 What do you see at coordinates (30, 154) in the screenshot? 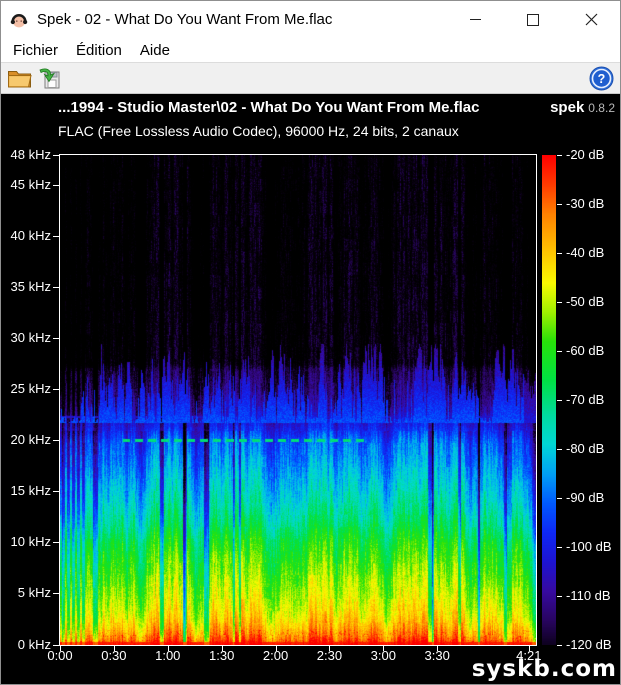
I see `y-tick-label: 48 kHz` at bounding box center [30, 154].